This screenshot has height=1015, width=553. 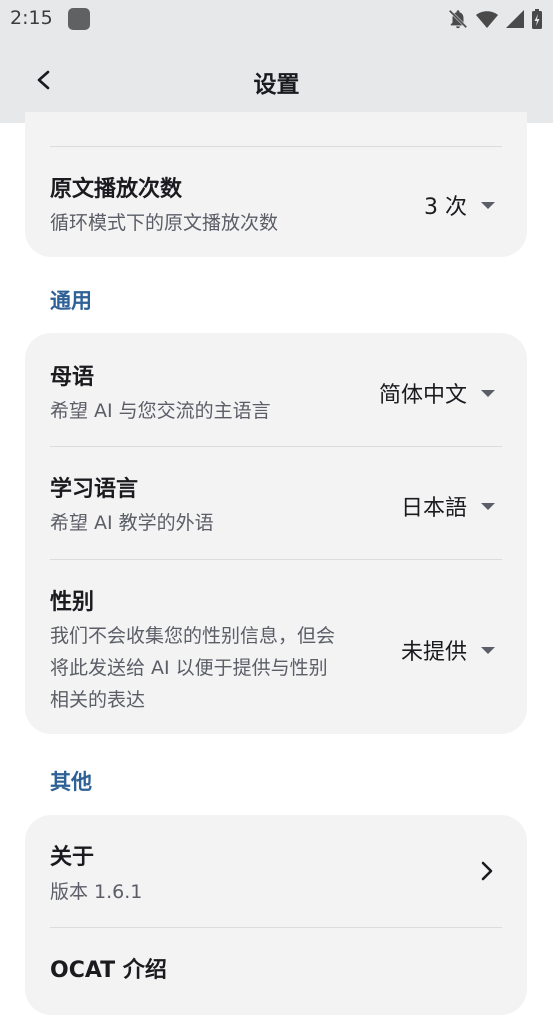 What do you see at coordinates (276, 503) in the screenshot?
I see `learning-language-row: 学习语言 希望 AI 教学的外语 日本語` at bounding box center [276, 503].